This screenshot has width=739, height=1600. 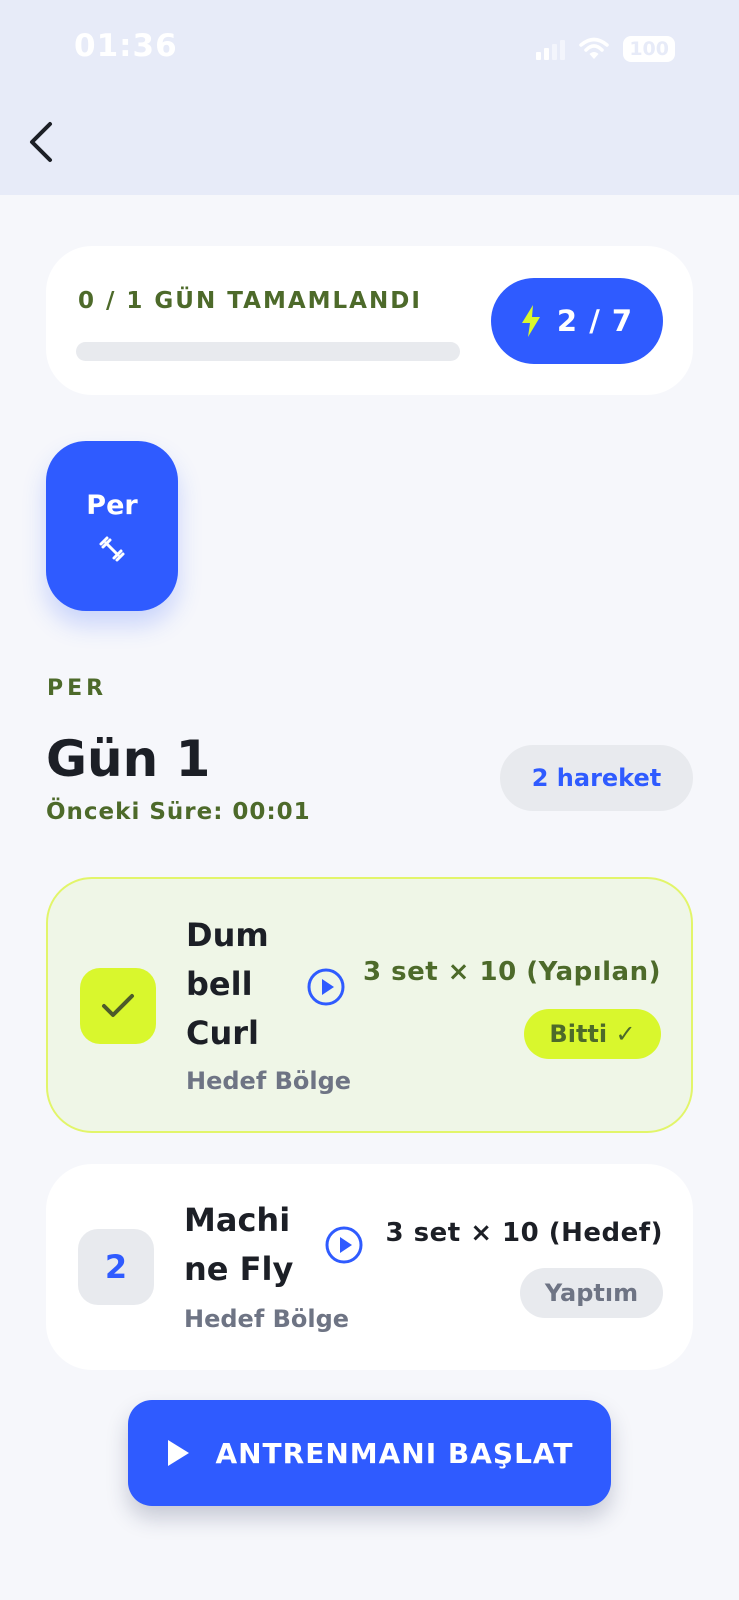 What do you see at coordinates (77, 688) in the screenshot?
I see `section-eyebrow: PER` at bounding box center [77, 688].